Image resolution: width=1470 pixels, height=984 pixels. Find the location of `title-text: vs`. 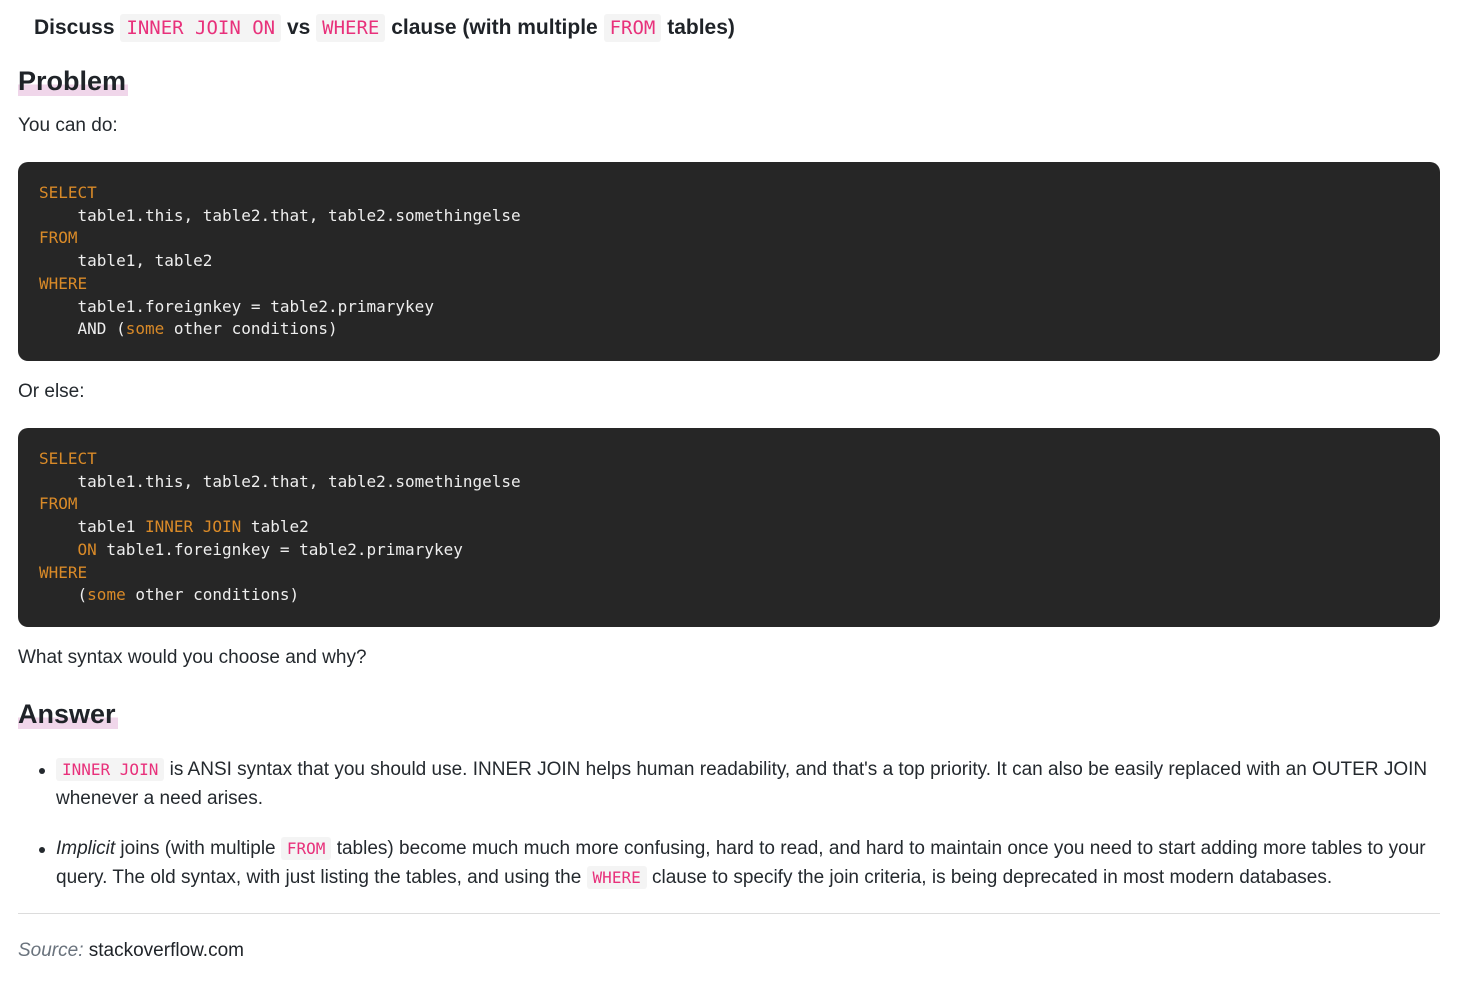

title-text: vs is located at coordinates (298, 27).